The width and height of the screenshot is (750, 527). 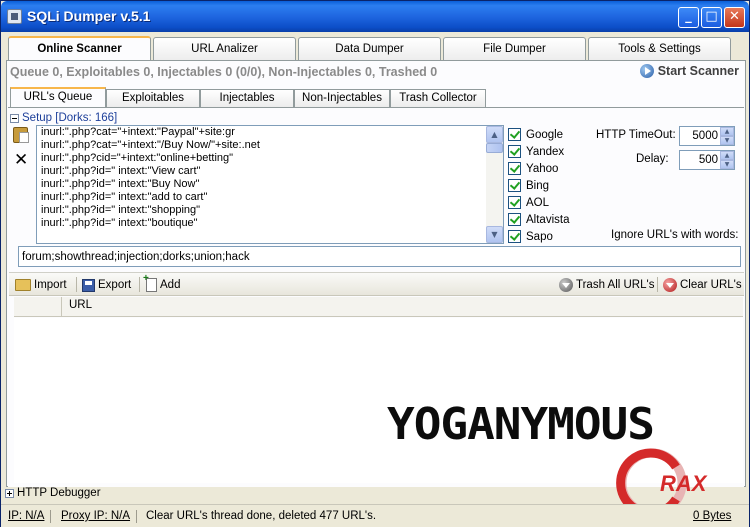 What do you see at coordinates (88, 285) in the screenshot?
I see `save-disk-icon` at bounding box center [88, 285].